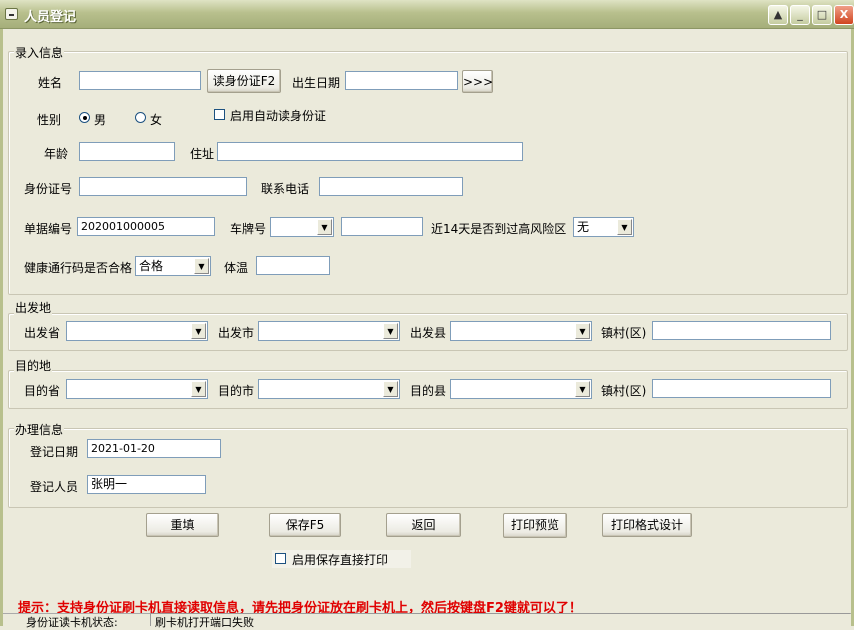 The height and width of the screenshot is (630, 854). What do you see at coordinates (603, 227) in the screenshot?
I see `risk-select: 无 ▼` at bounding box center [603, 227].